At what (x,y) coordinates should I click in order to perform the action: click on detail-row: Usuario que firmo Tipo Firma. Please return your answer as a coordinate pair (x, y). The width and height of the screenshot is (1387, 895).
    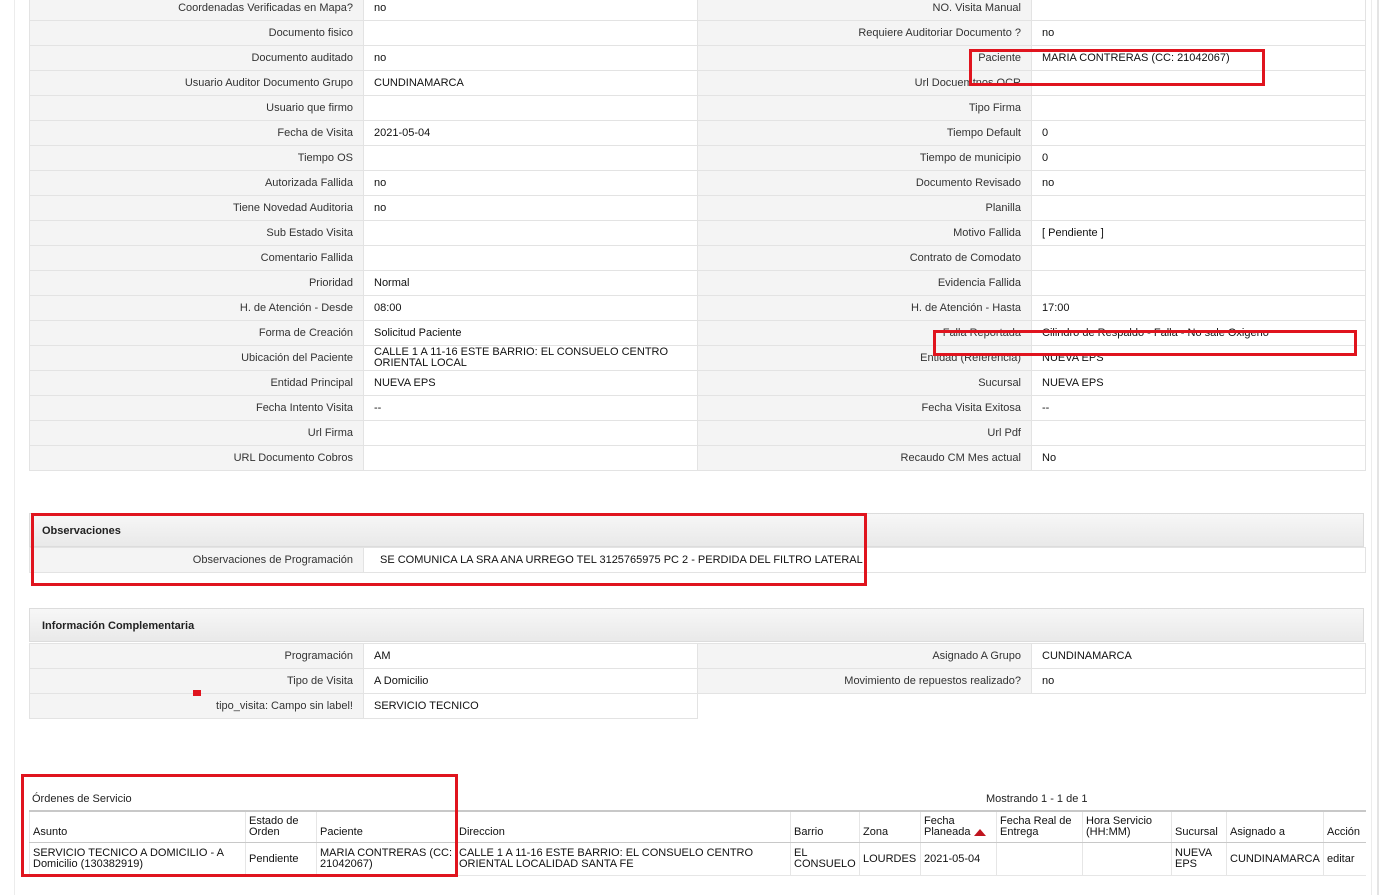
    Looking at the image, I should click on (697, 108).